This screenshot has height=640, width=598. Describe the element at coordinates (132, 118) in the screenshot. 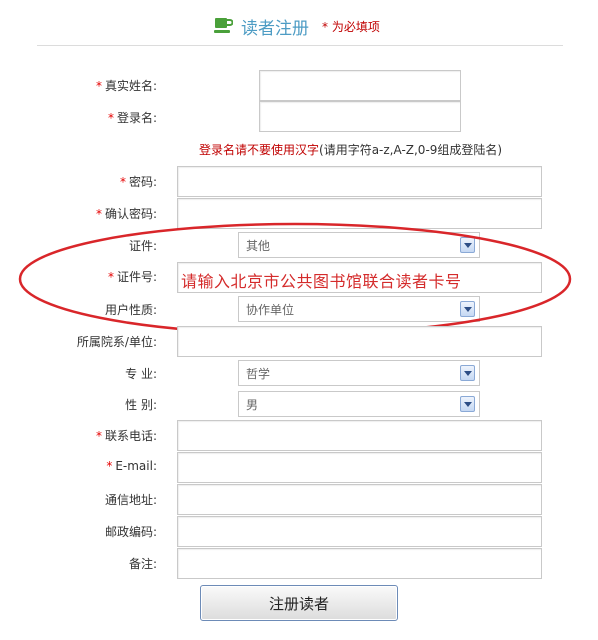

I see `login-name-label: * 登录名:` at that location.